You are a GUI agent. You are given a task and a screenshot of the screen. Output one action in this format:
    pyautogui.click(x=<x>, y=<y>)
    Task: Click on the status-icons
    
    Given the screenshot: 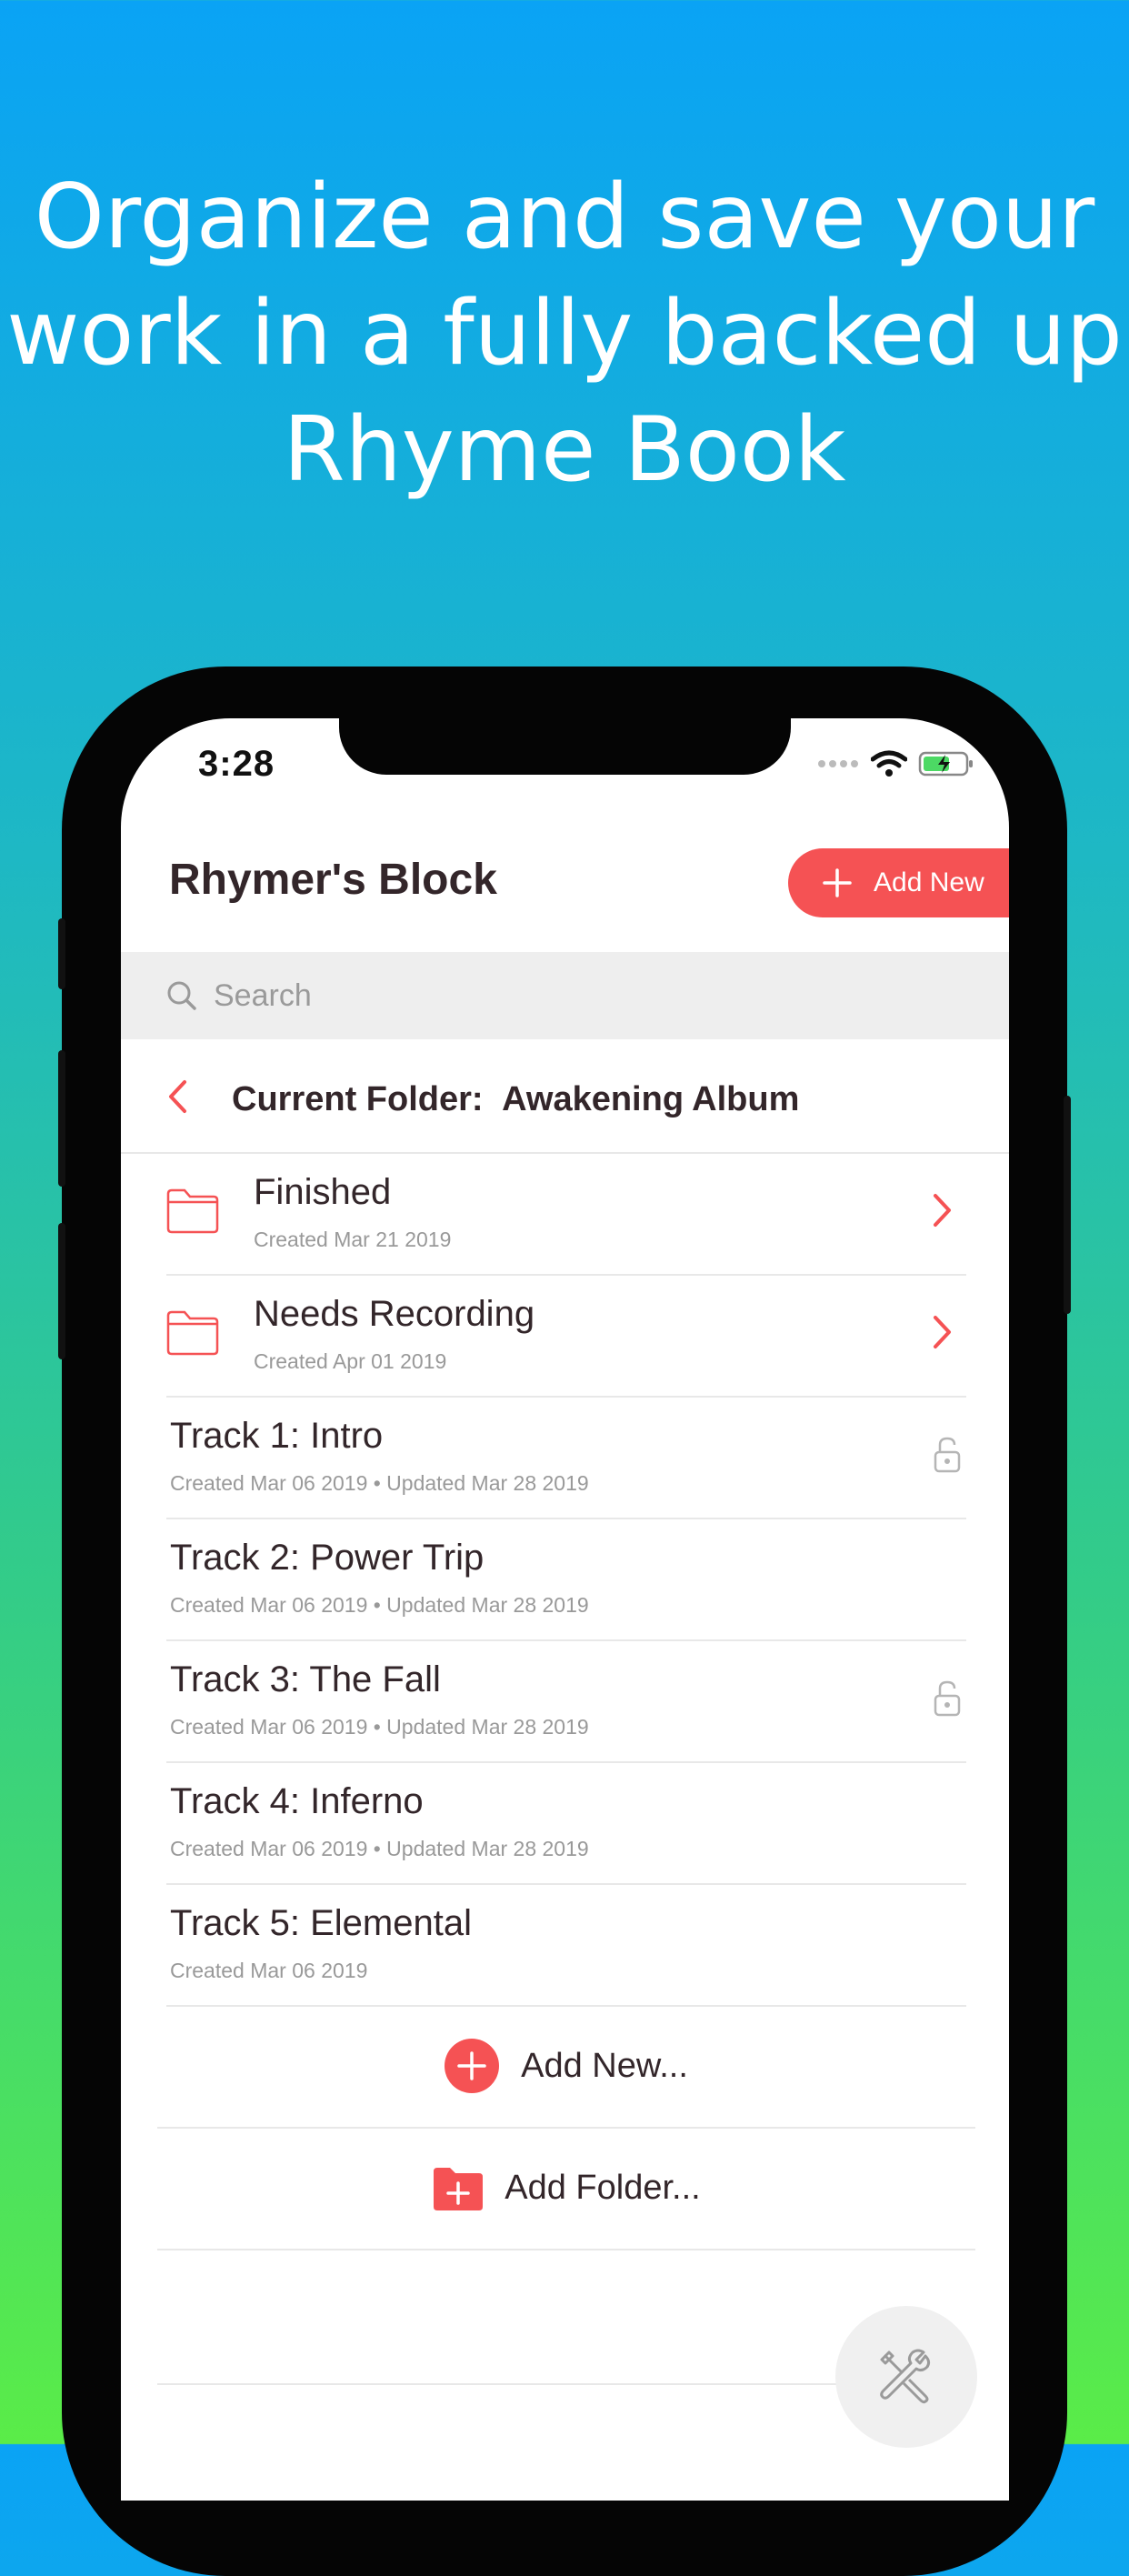 What is the action you would take?
    pyautogui.click(x=895, y=764)
    